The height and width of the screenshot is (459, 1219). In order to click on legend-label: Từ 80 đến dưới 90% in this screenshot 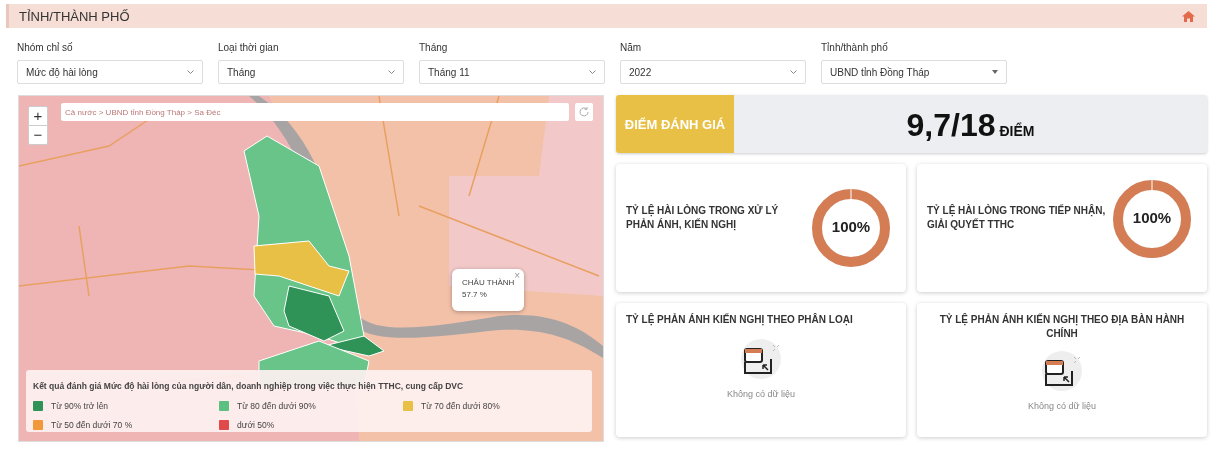, I will do `click(276, 406)`.